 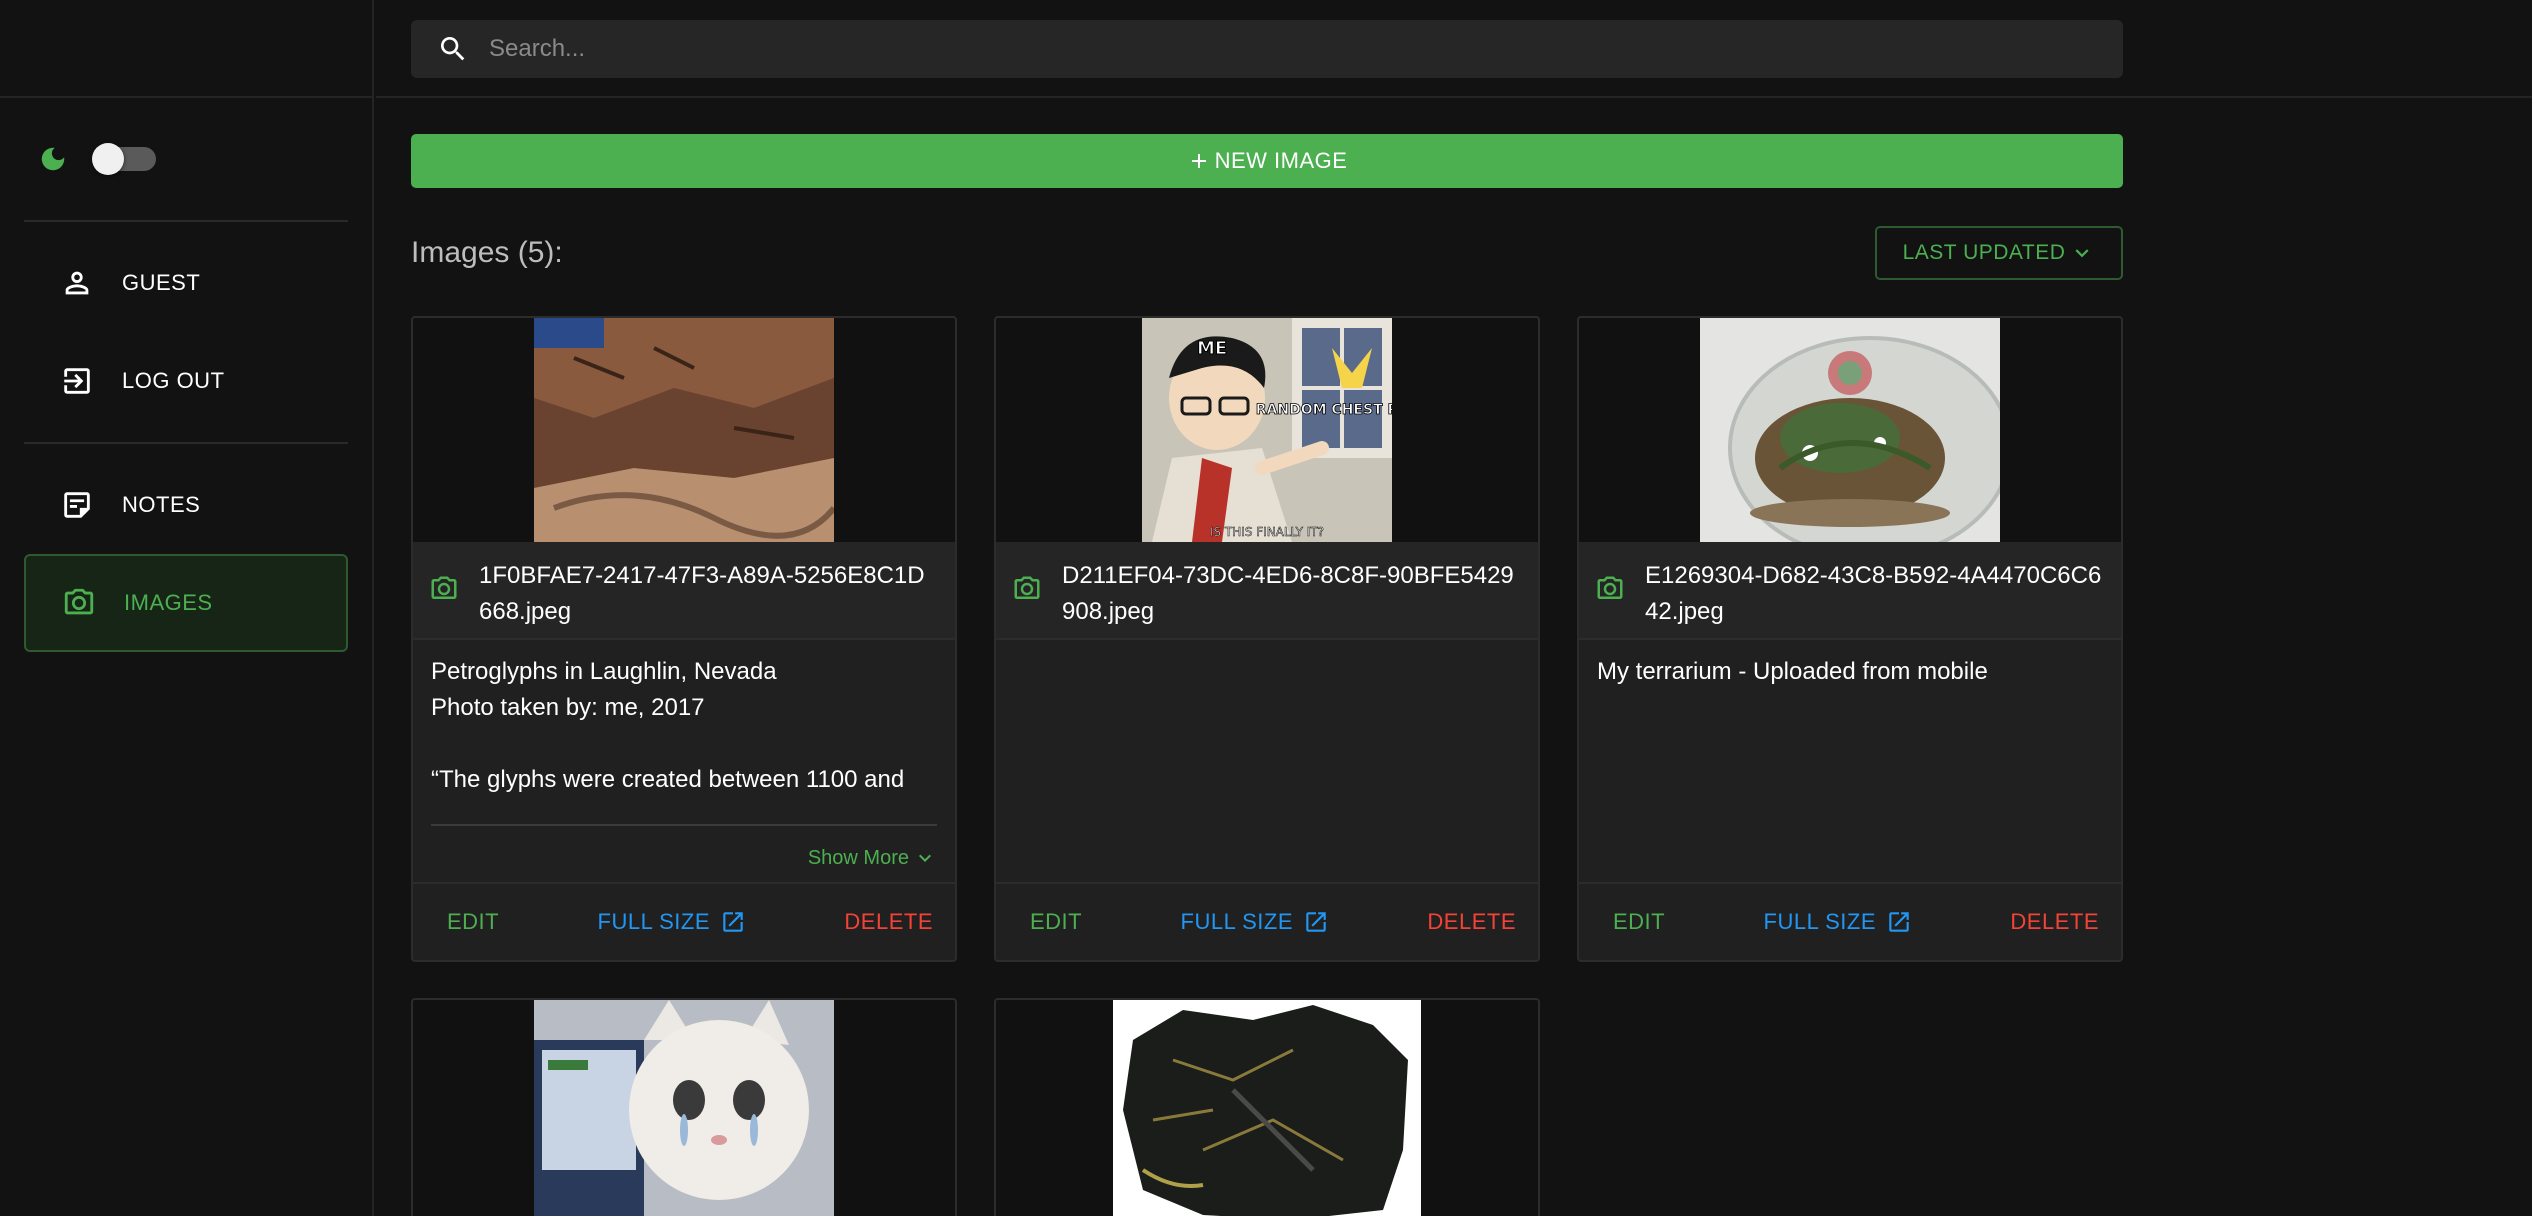 What do you see at coordinates (161, 282) in the screenshot?
I see `sidebar-item-label: GUEST` at bounding box center [161, 282].